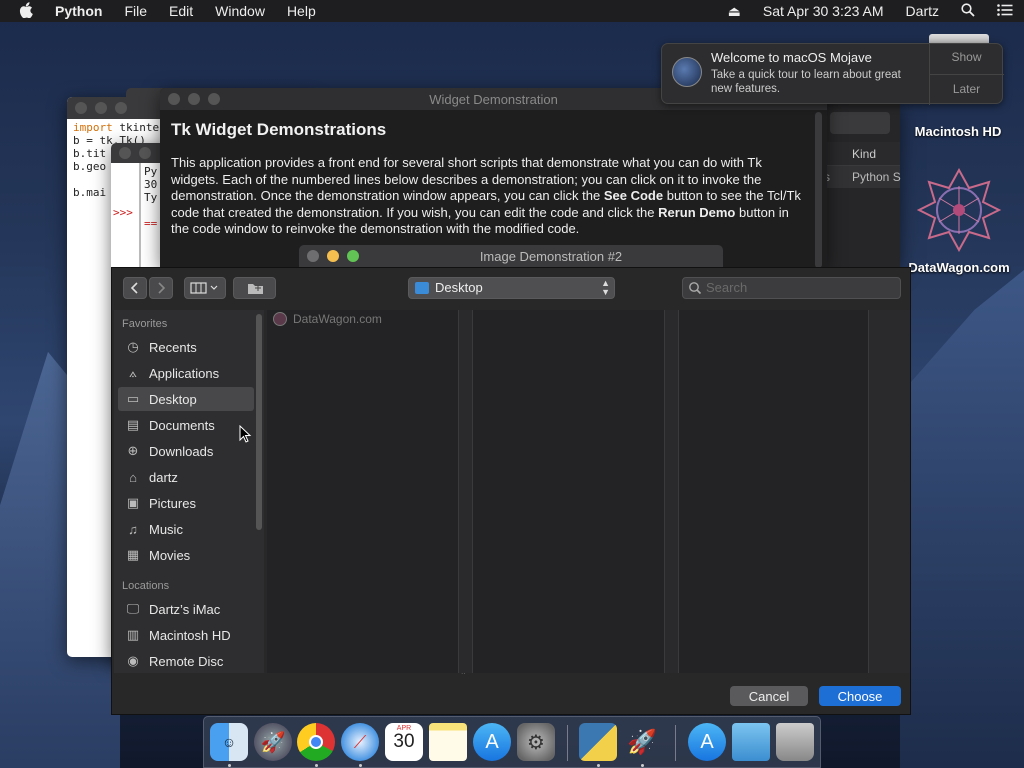 This screenshot has height=768, width=1024. Describe the element at coordinates (1005, 11) in the screenshot. I see `notification-center-icon` at that location.